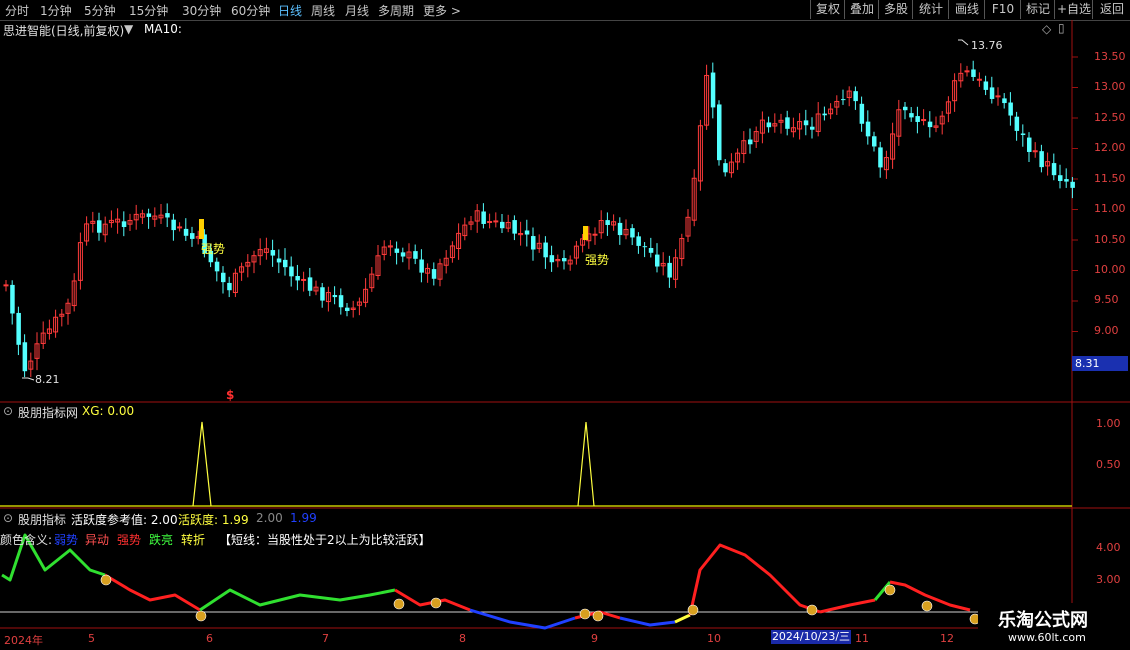  I want to click on date-tick: 9, so click(594, 638).